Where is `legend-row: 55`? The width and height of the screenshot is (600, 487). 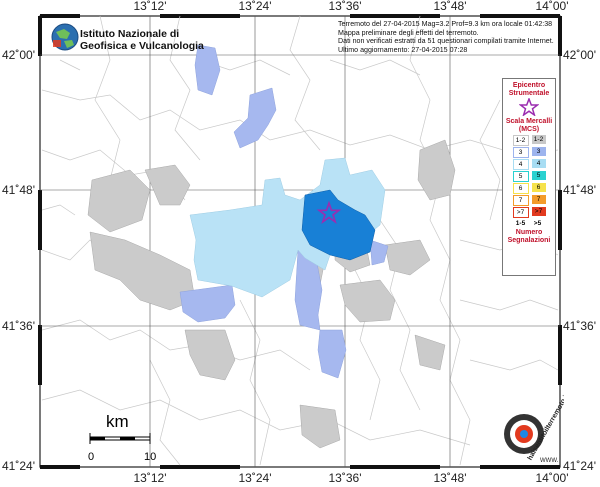
legend-row: 55 is located at coordinates (529, 176).